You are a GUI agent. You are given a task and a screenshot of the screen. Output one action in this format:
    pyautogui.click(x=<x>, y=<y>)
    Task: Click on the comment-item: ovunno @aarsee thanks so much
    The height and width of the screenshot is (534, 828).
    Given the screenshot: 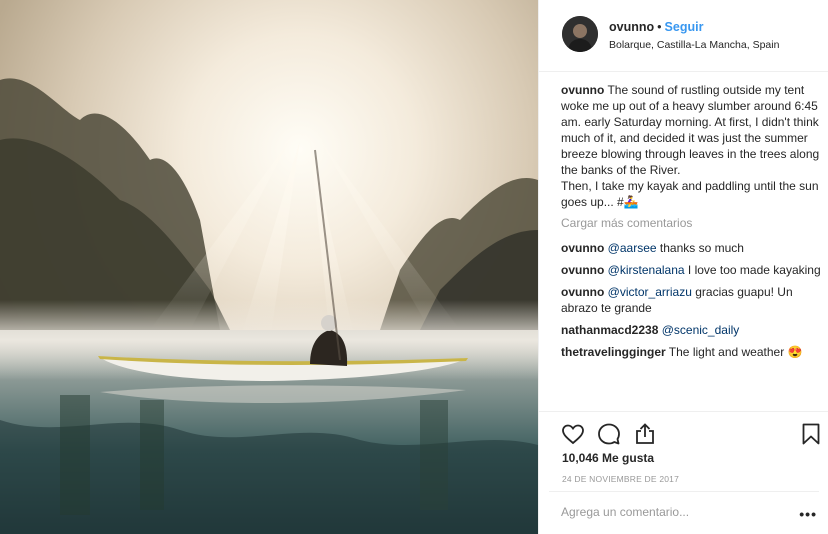 What is the action you would take?
    pyautogui.click(x=692, y=248)
    